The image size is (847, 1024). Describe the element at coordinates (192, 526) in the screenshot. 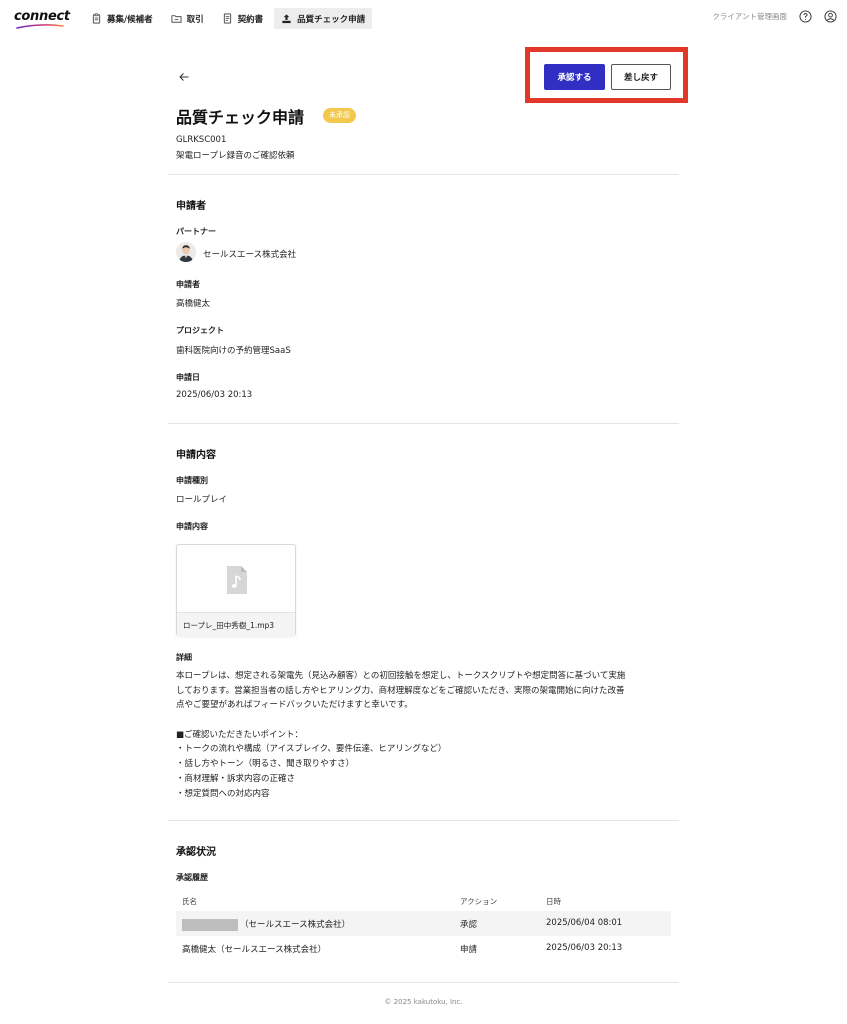

I see `request-content-label: 申請内容` at that location.